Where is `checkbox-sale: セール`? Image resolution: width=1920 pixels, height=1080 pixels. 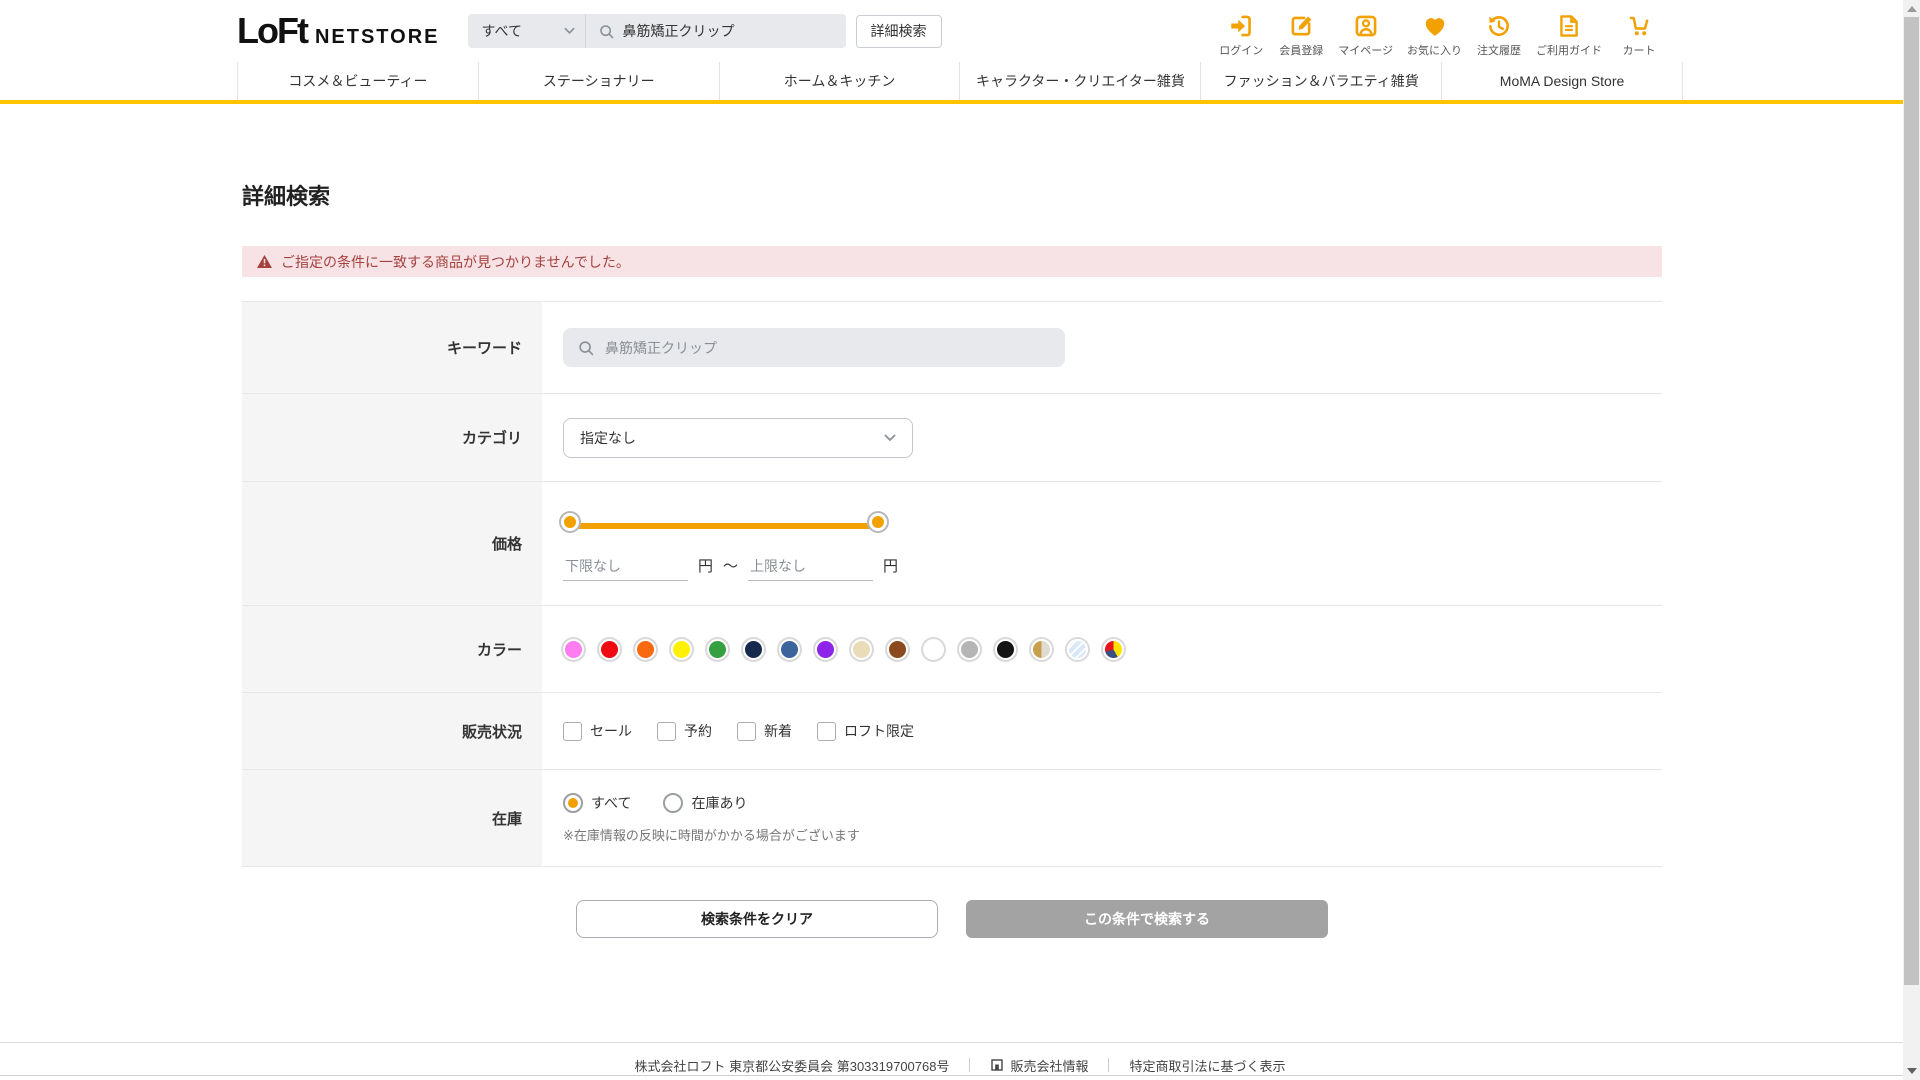 checkbox-sale: セール is located at coordinates (597, 731).